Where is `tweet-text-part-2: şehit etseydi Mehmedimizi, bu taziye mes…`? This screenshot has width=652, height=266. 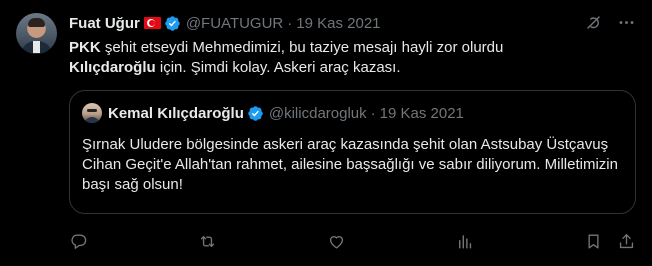
tweet-text-part-2: şehit etseydi Mehmedimizi, bu taziye mes… is located at coordinates (302, 47).